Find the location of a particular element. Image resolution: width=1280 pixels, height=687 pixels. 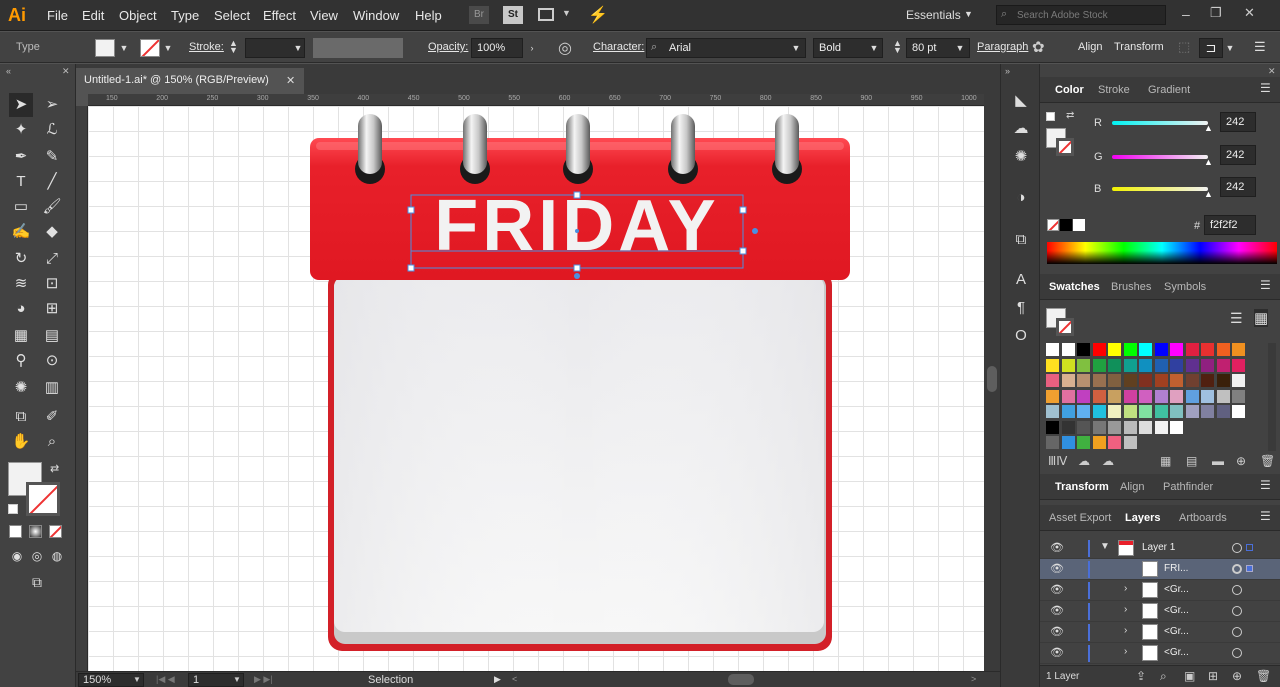

text-handle is located at coordinates (755, 231).